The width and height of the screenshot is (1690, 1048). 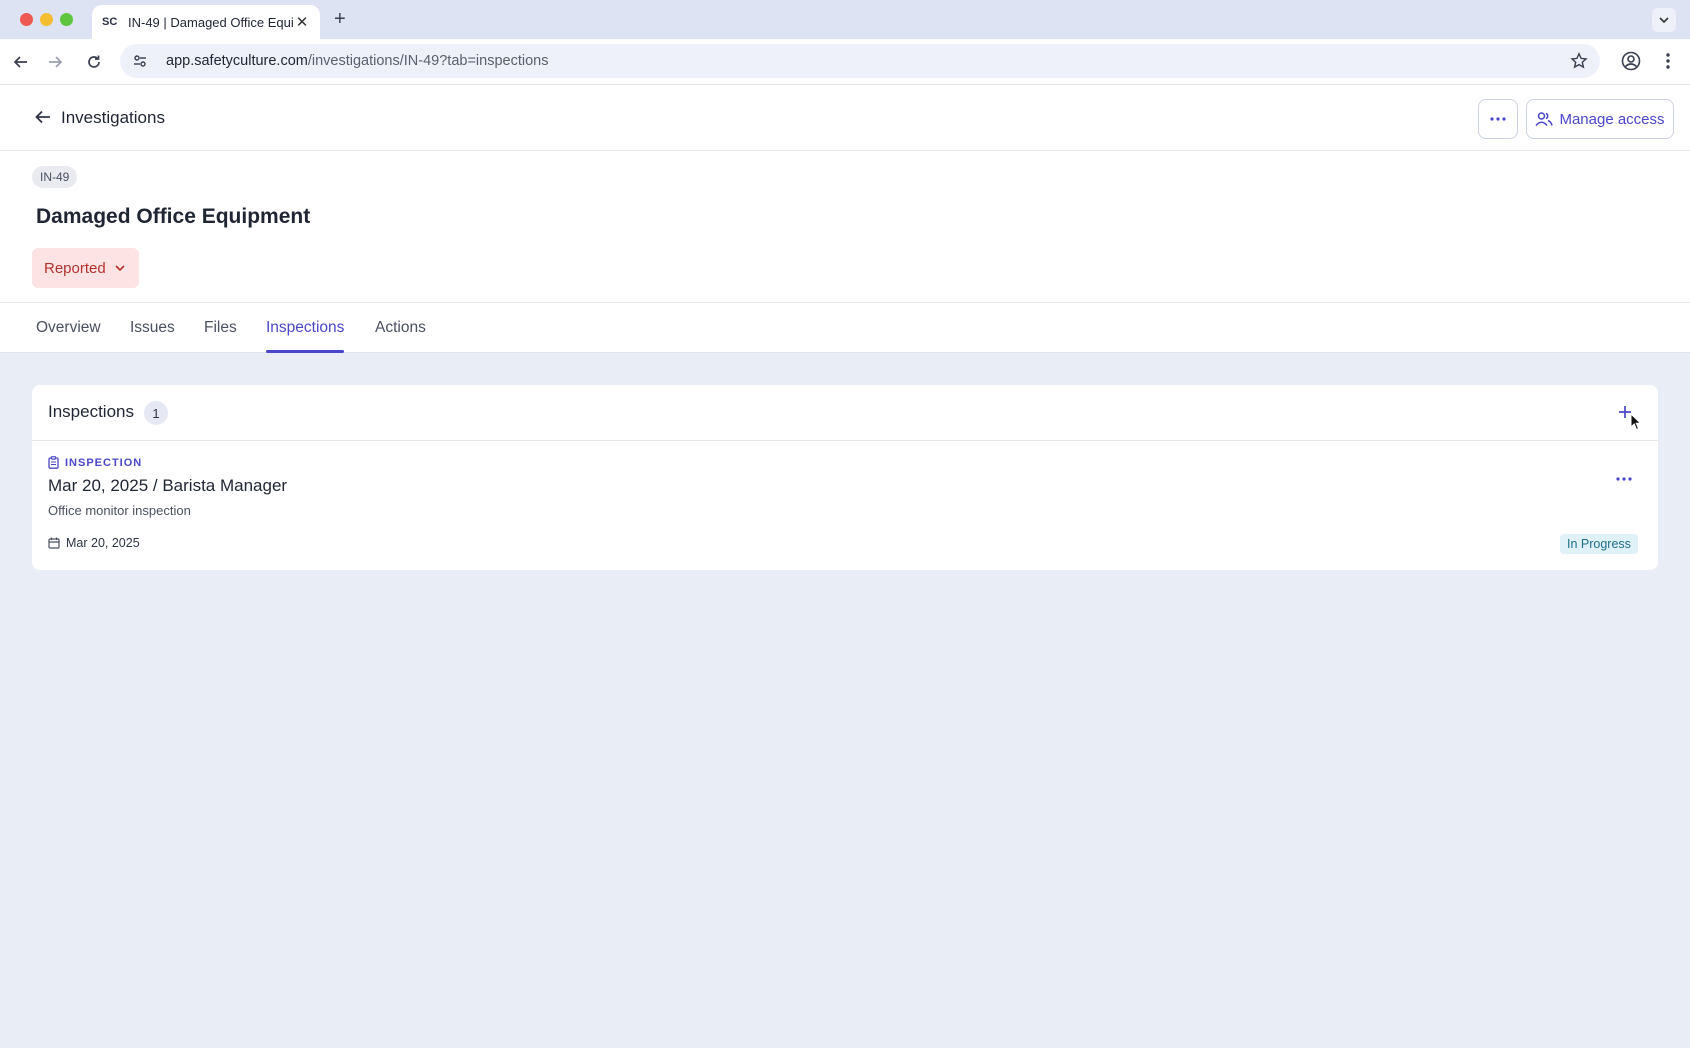 What do you see at coordinates (26, 19) in the screenshot?
I see `close-window-button` at bounding box center [26, 19].